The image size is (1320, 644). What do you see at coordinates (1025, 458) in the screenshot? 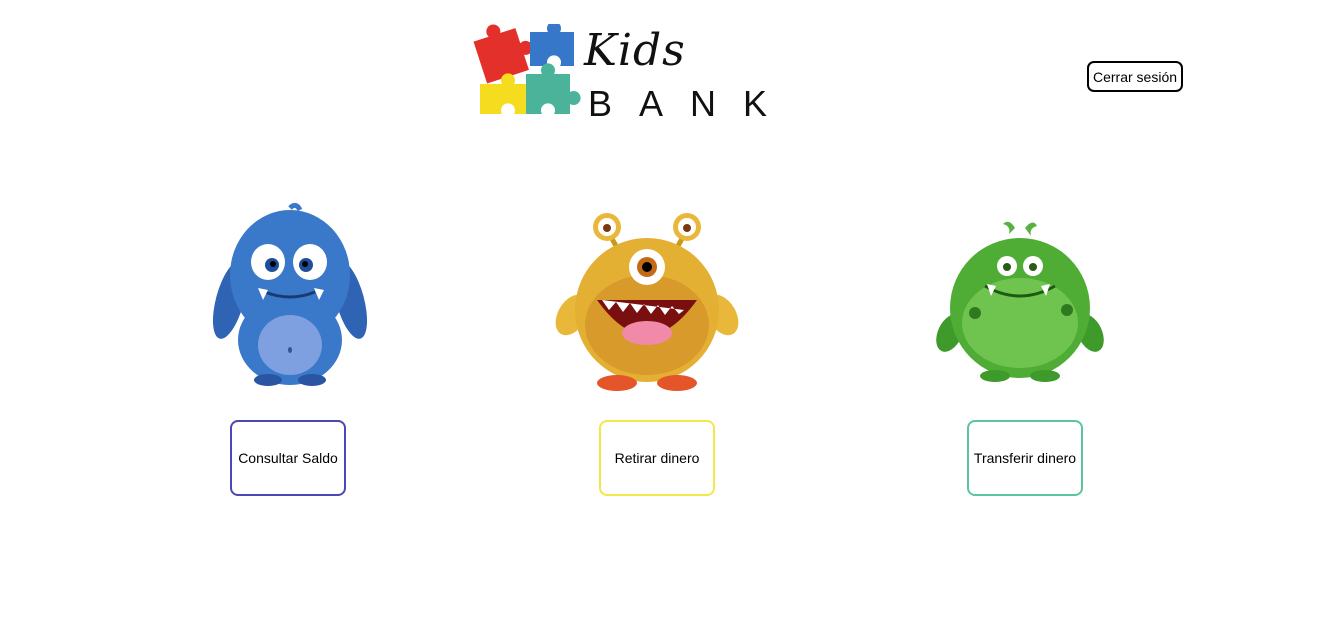
I see `transfer-money-button: Transferir dinero` at bounding box center [1025, 458].